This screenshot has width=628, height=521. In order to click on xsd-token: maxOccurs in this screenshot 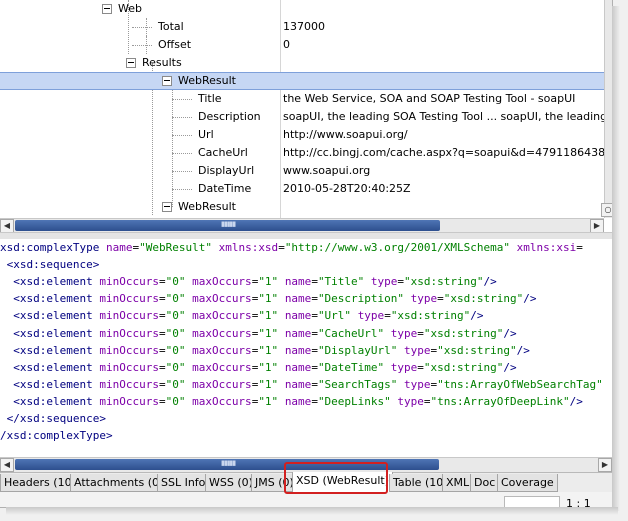, I will do `click(222, 299)`.